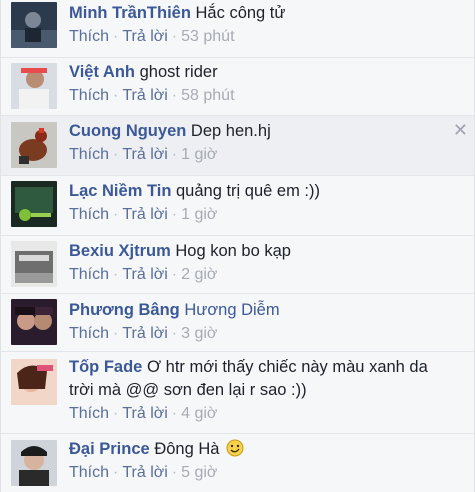 This screenshot has height=492, width=475. Describe the element at coordinates (127, 131) in the screenshot. I see `comment-author-link: Cuong Nguyen` at that location.